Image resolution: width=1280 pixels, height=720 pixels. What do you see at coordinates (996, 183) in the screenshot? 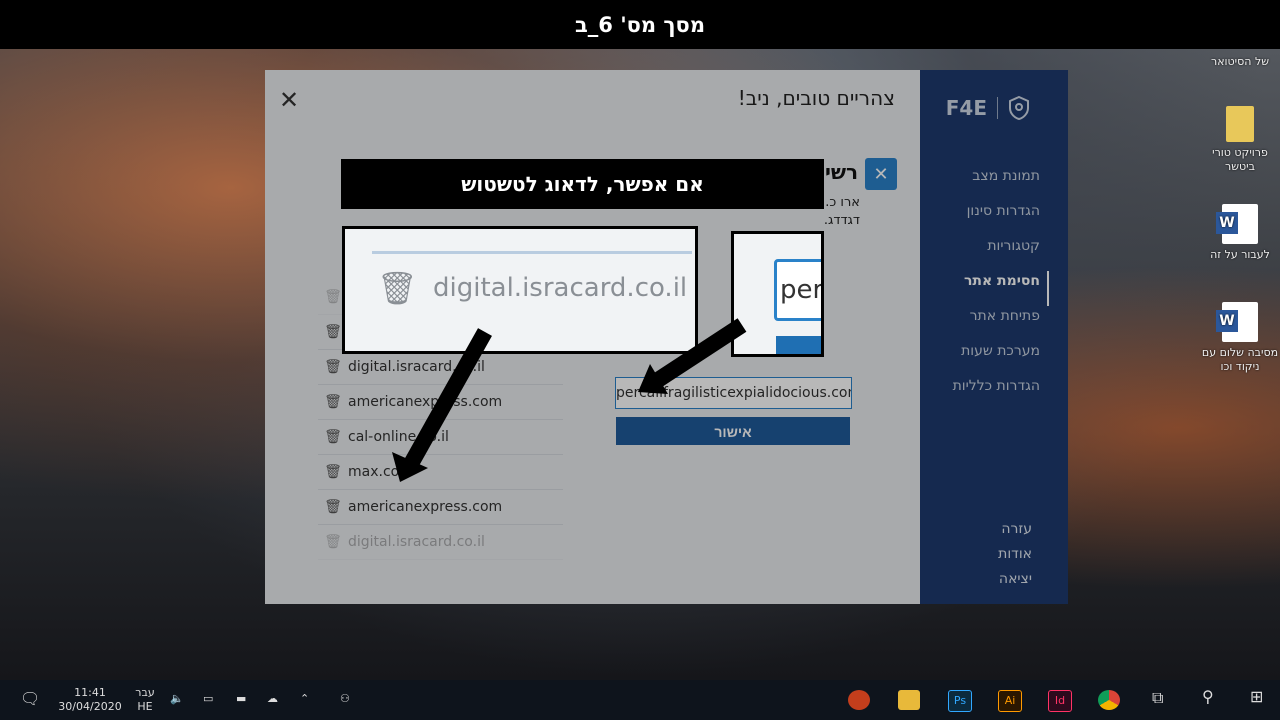
I see `sidebar-item-status: תמונת מצב` at bounding box center [996, 183].